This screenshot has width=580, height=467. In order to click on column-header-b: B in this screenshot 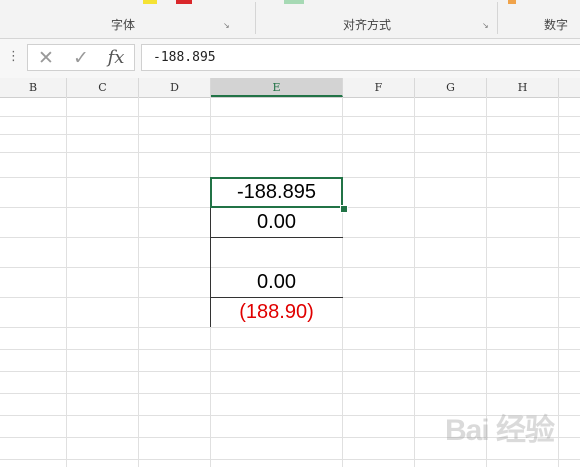, I will do `click(33, 87)`.